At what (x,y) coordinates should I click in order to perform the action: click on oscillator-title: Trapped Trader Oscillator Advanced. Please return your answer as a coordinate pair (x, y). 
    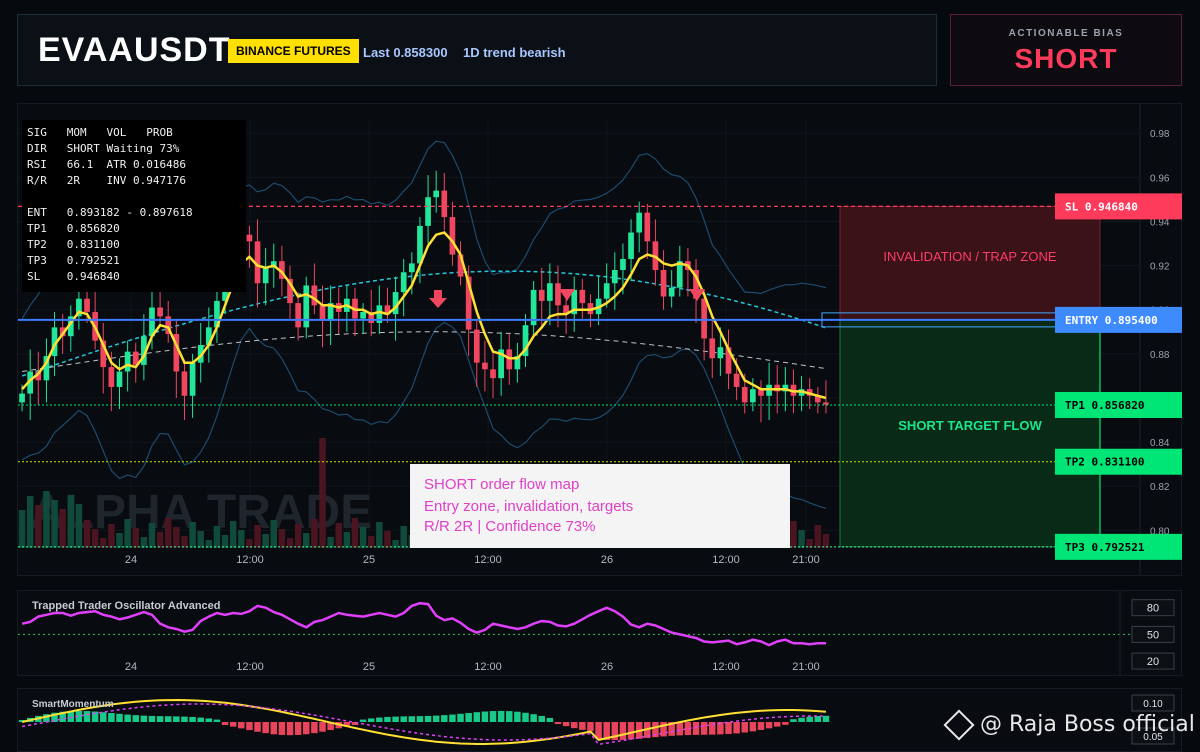
    Looking at the image, I should click on (126, 606).